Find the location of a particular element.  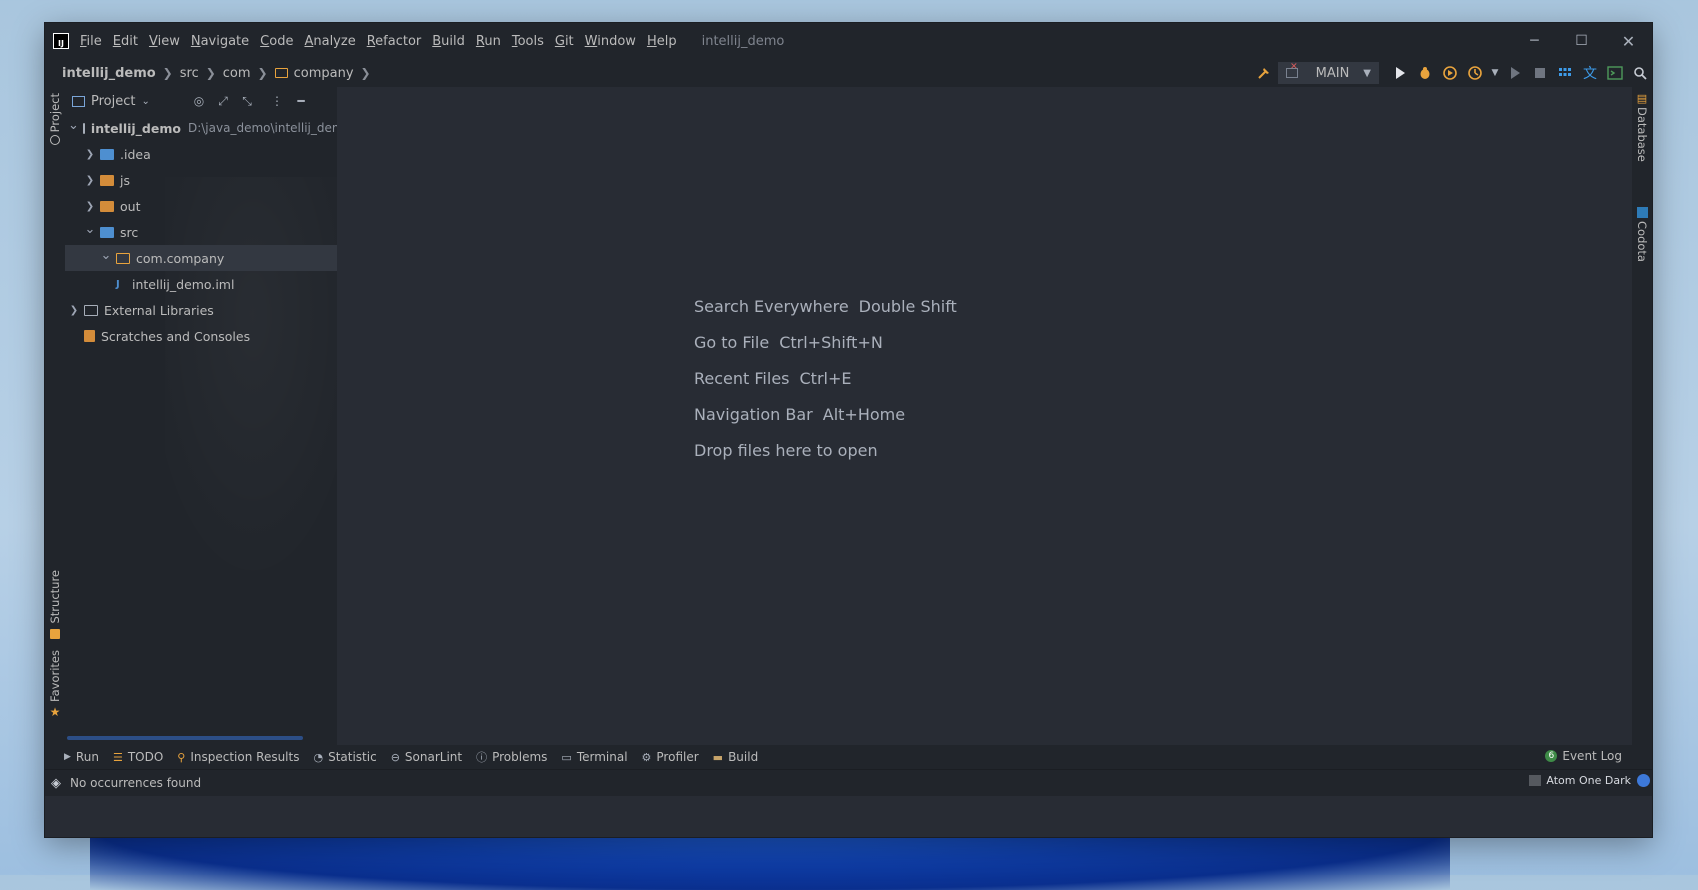

bottom-tab-inspection-results: ⚲ Inspection Results is located at coordinates (238, 757).